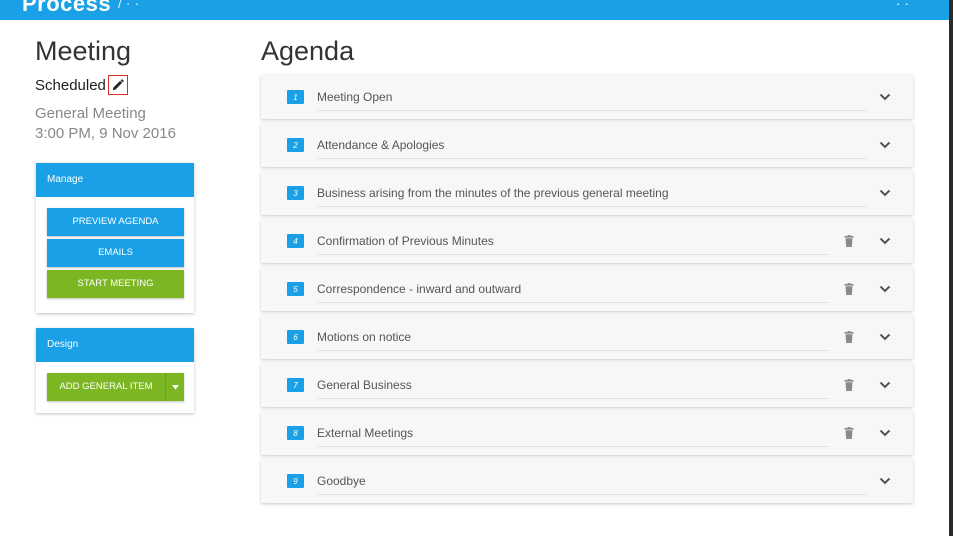 The width and height of the screenshot is (953, 536). What do you see at coordinates (295, 481) in the screenshot?
I see `agenda-item-number: 9` at bounding box center [295, 481].